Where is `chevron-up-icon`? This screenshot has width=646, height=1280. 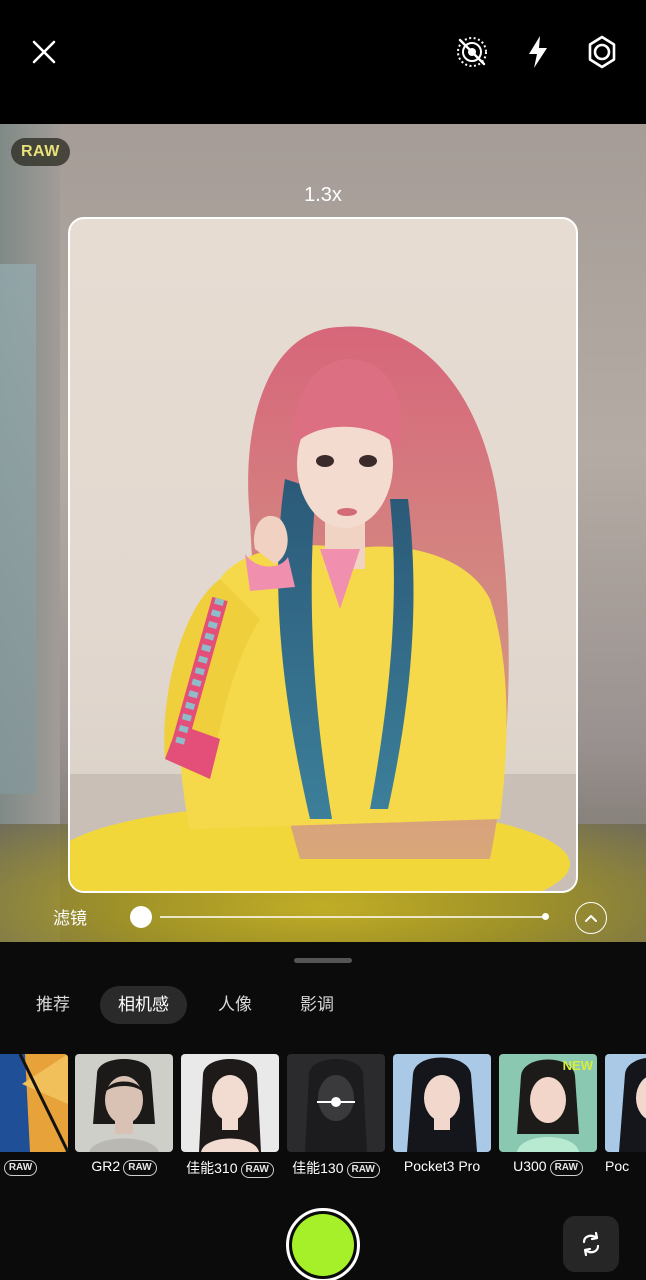
chevron-up-icon is located at coordinates (591, 918).